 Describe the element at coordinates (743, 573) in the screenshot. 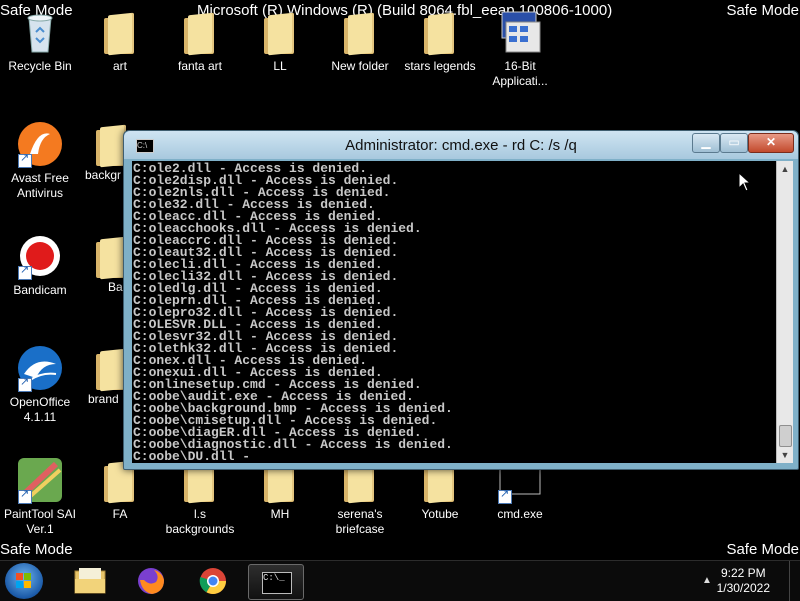

I see `clock-time: 9:22 PM` at that location.